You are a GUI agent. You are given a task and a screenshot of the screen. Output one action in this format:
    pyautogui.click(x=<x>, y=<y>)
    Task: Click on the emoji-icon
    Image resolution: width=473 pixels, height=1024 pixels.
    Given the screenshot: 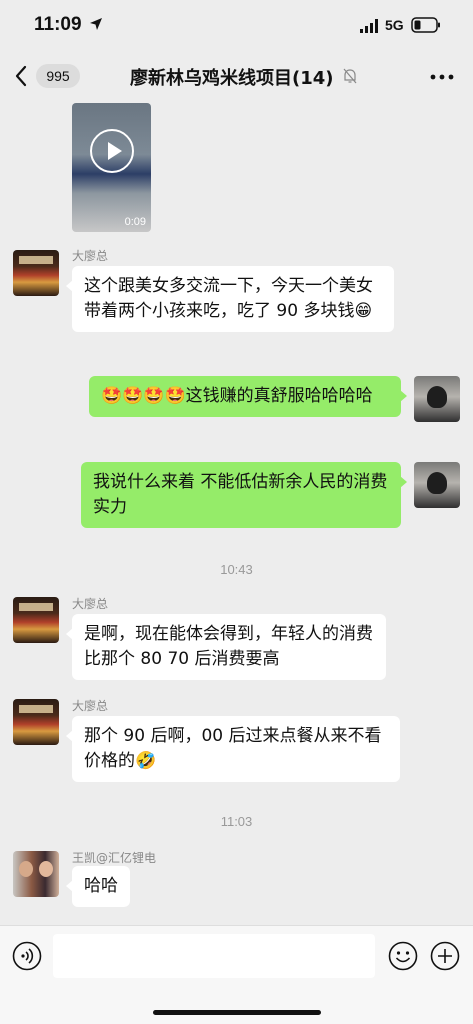 What is the action you would take?
    pyautogui.click(x=403, y=956)
    